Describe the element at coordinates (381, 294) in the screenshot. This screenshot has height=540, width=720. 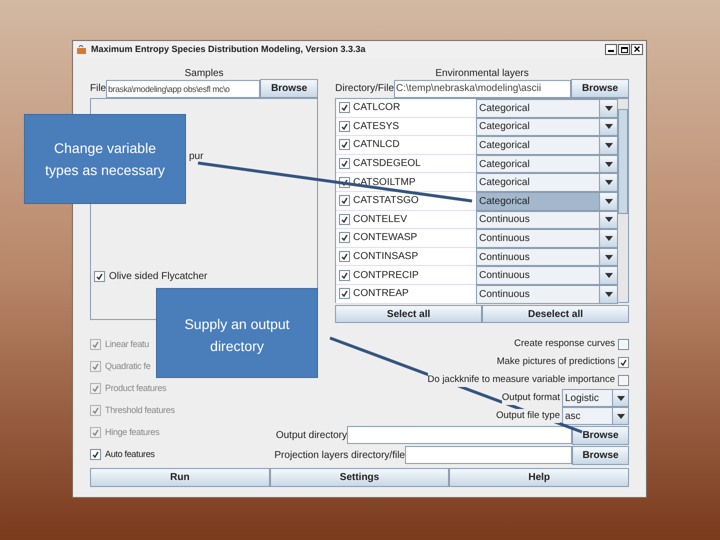
I see `layer-name: CONTREAP` at that location.